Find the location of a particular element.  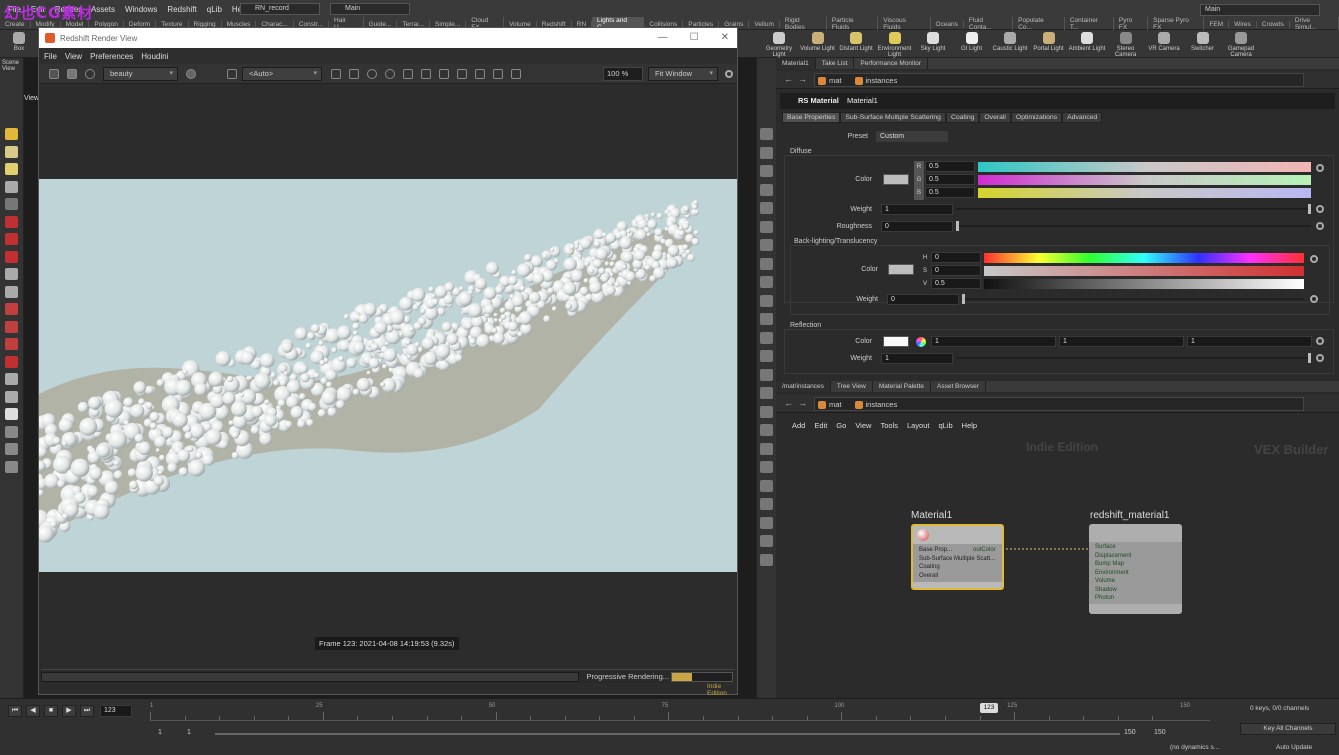

settings-gear-icon is located at coordinates (729, 74).